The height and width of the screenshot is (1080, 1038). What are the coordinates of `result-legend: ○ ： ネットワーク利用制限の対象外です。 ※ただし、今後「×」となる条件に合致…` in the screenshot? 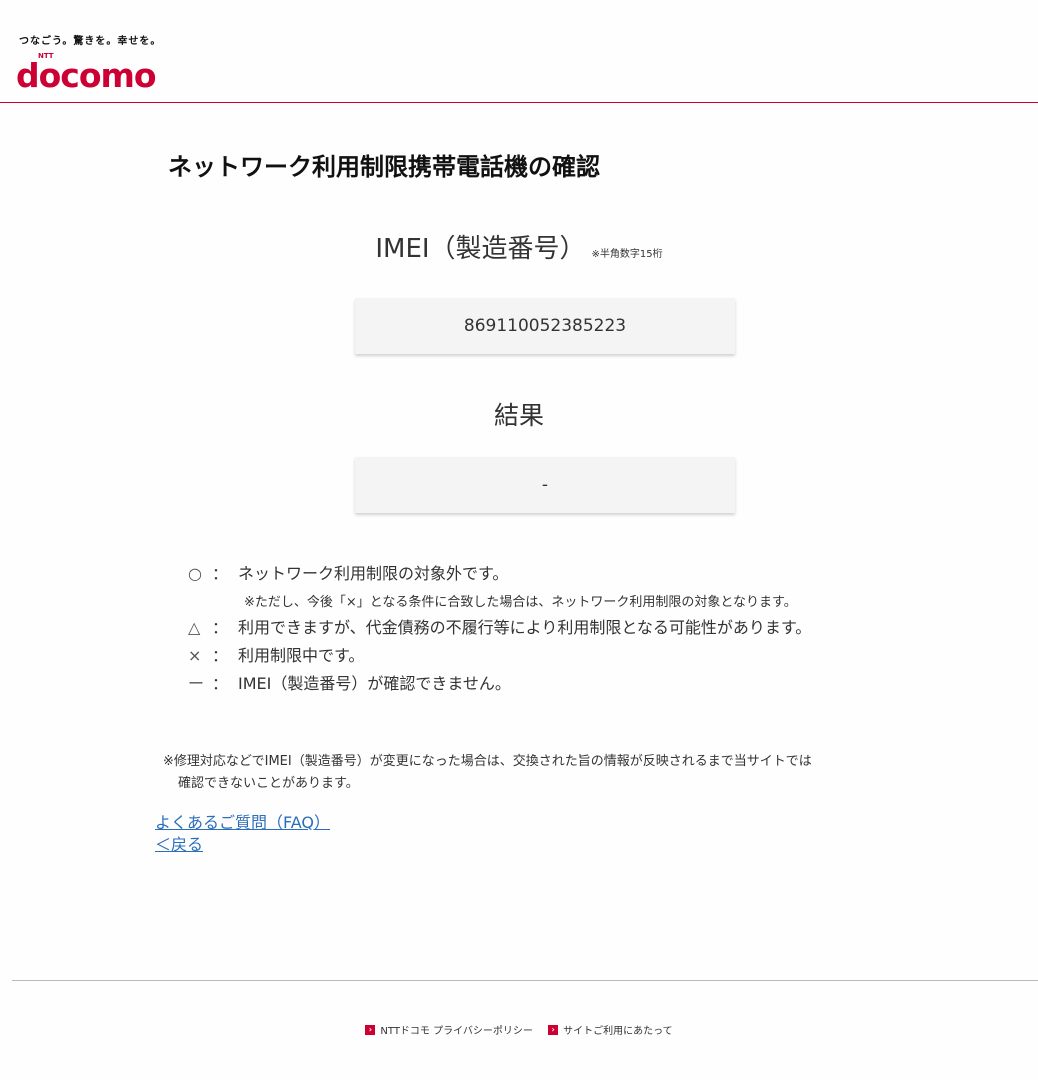 It's located at (499, 631).